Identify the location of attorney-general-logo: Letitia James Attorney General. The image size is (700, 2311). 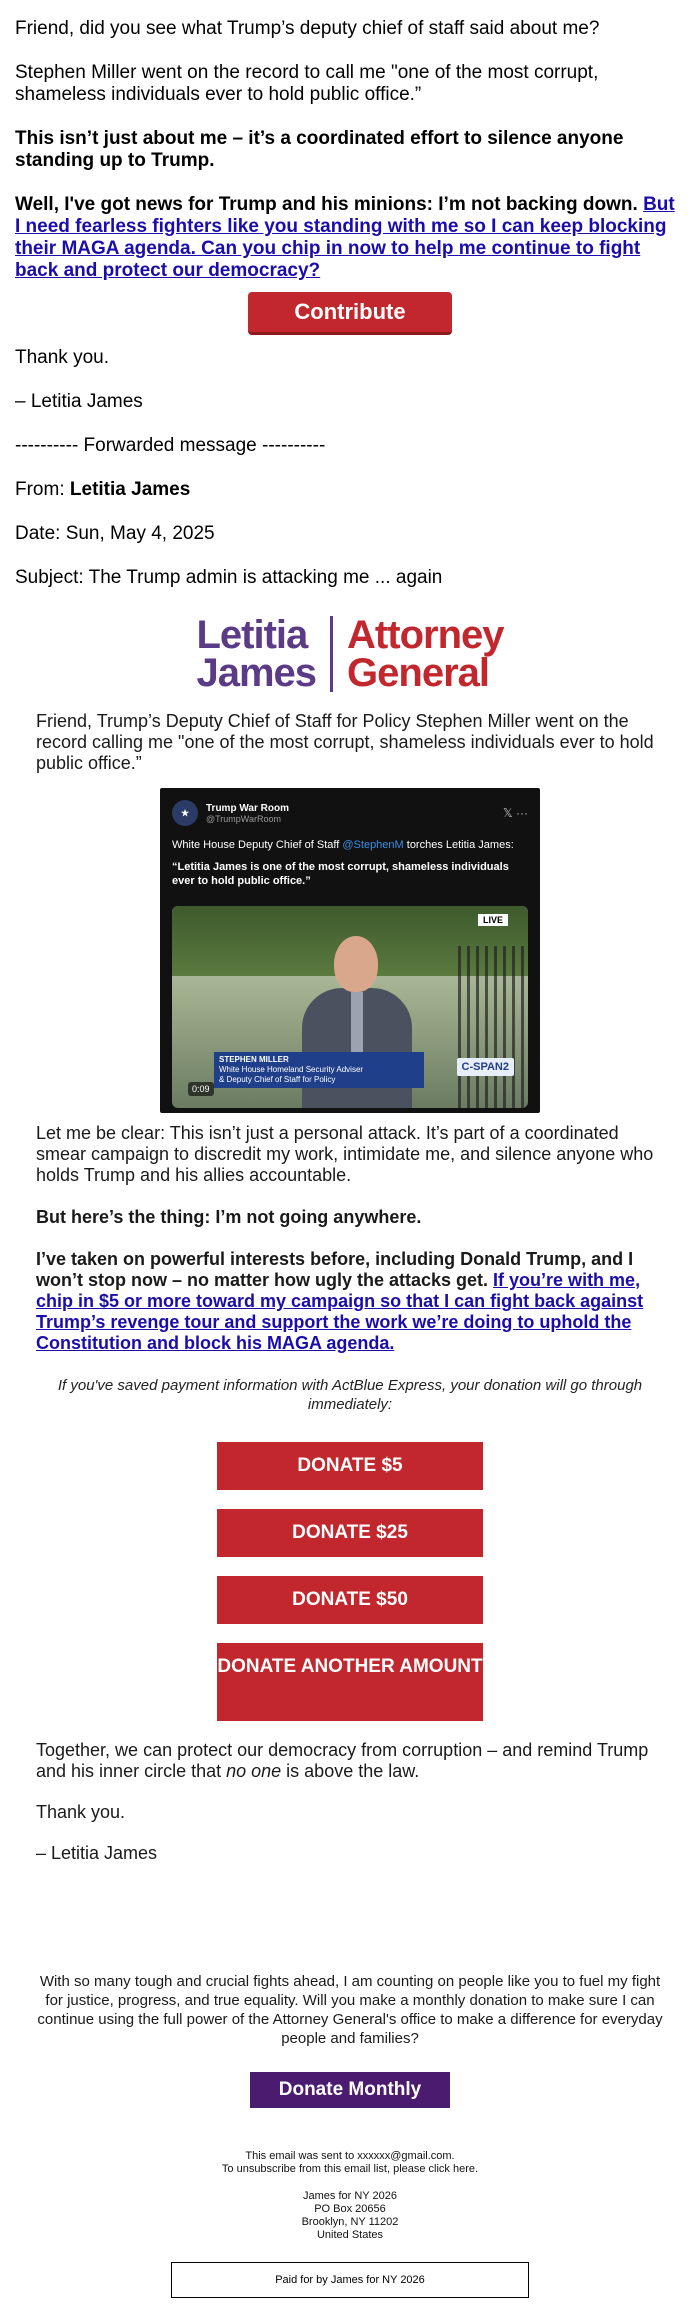
(350, 654).